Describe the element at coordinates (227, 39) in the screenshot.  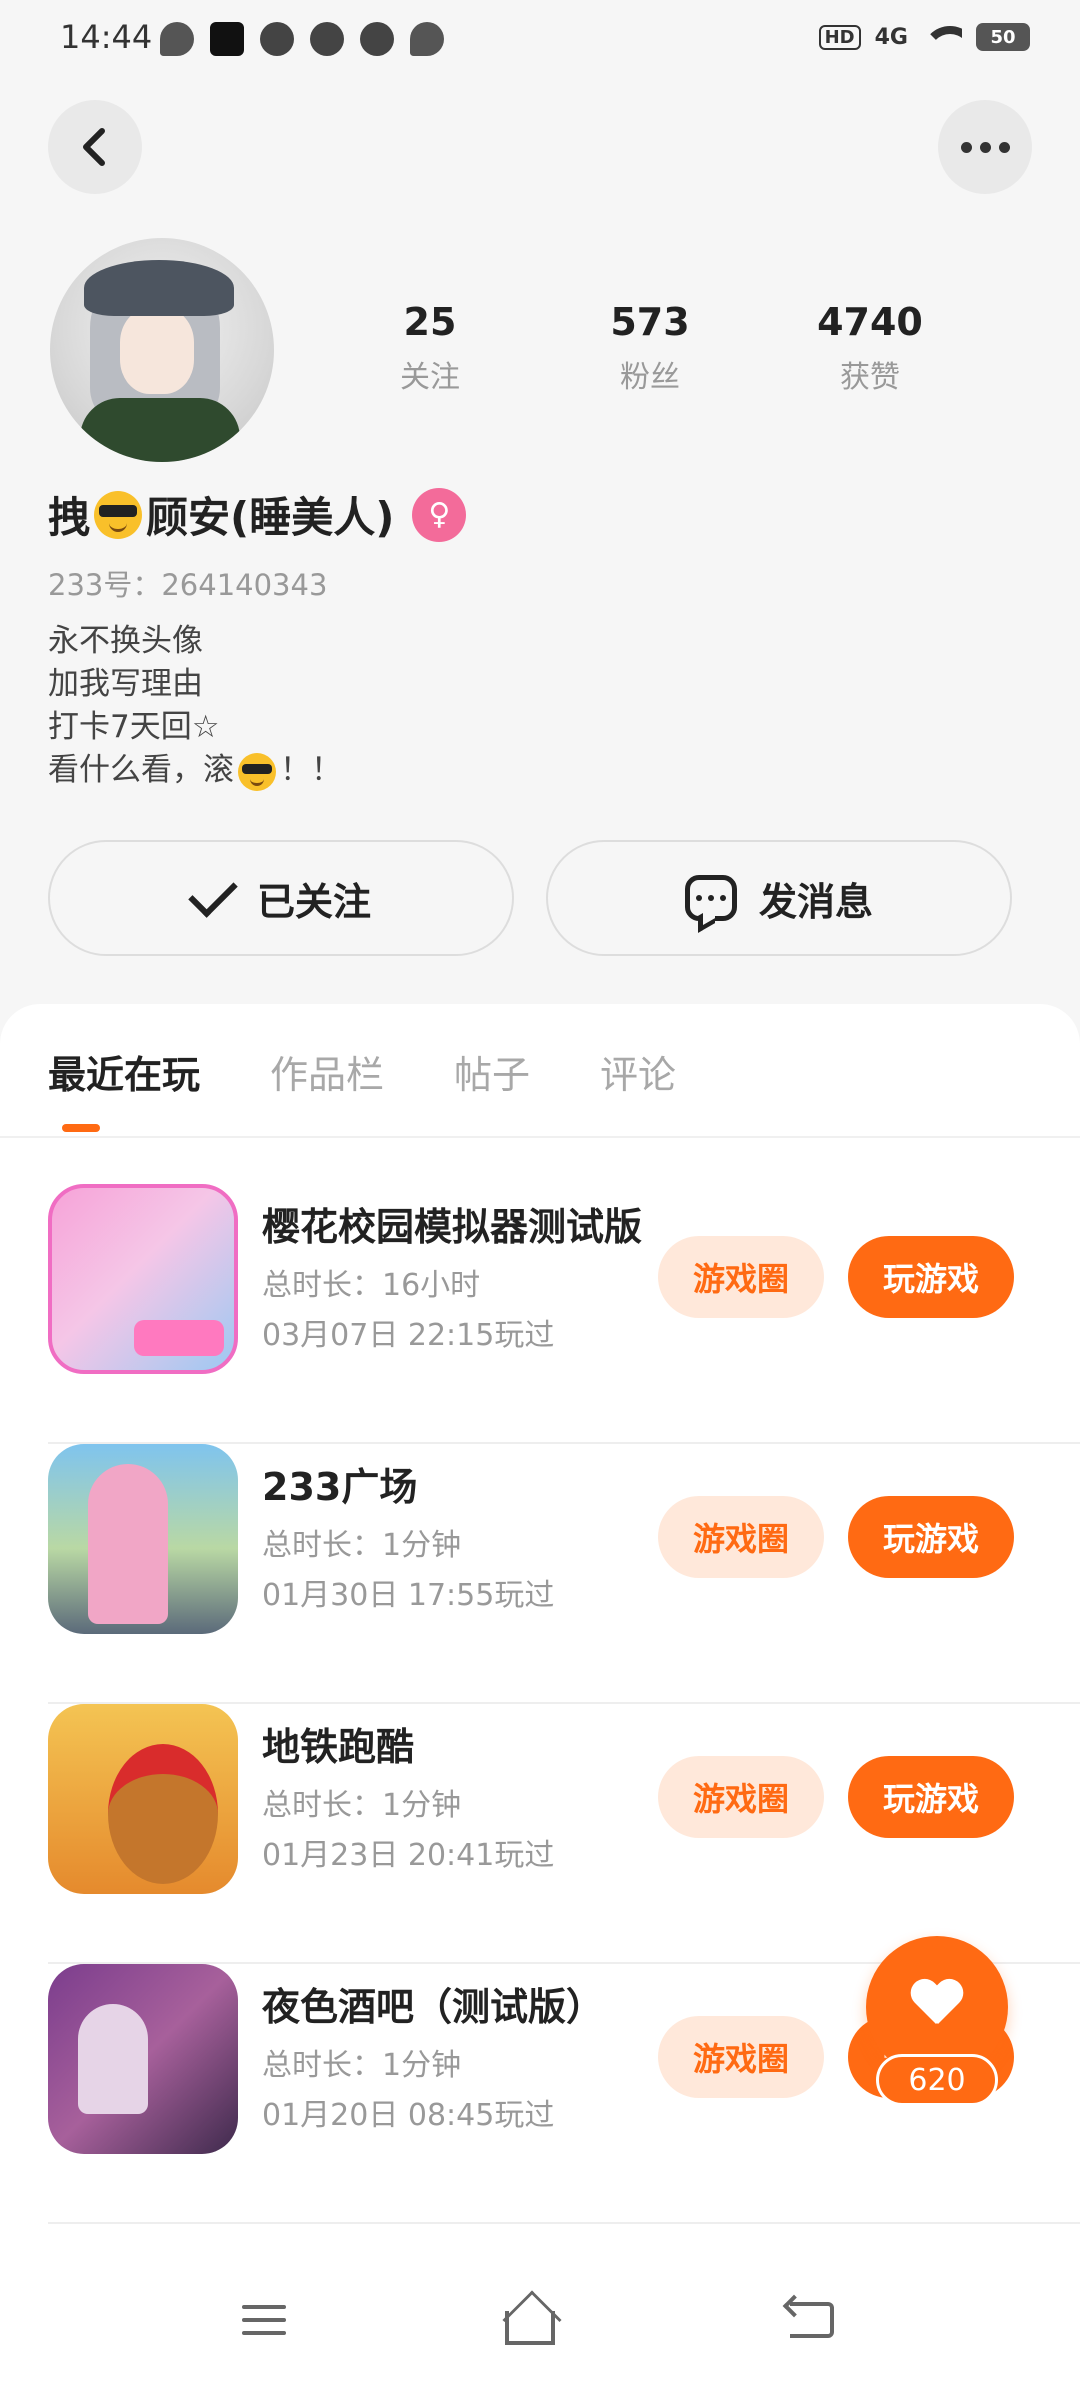
I see `tiktok-notification-icon` at that location.